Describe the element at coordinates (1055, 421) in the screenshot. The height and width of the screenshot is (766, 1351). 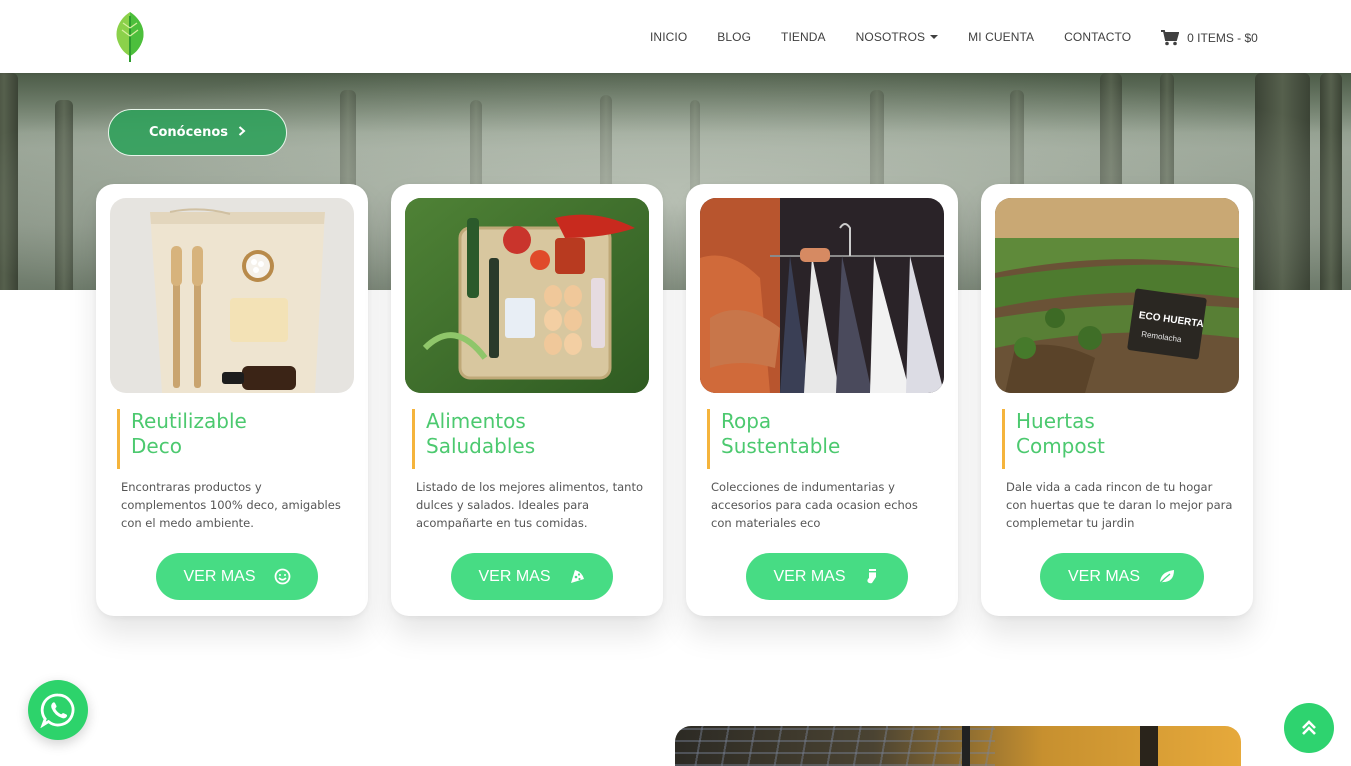
I see `card-title-line1: Huertas` at that location.